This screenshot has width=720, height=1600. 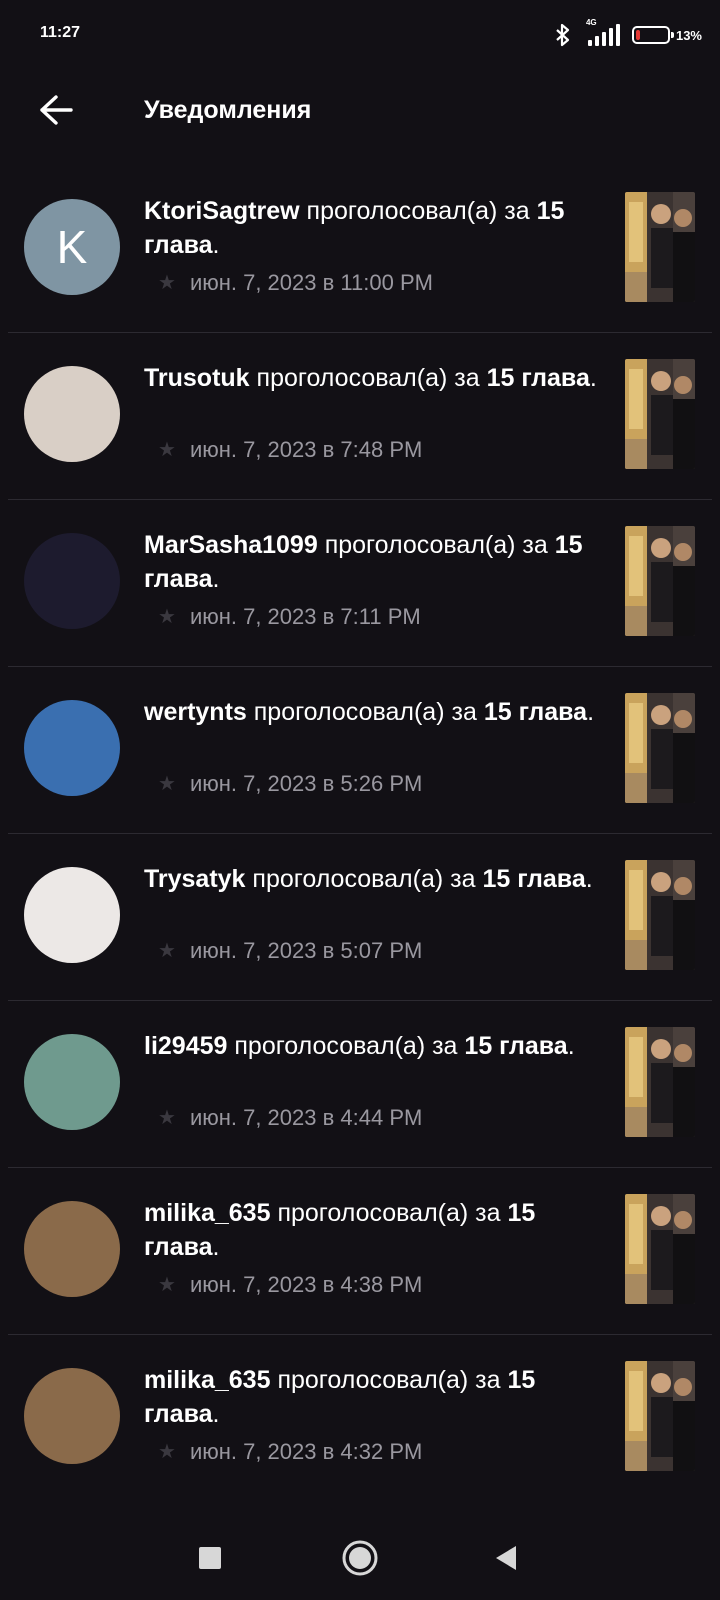 I want to click on notification-meta: ★ июн. 7, 2023 в 5:26 PM, so click(x=290, y=784).